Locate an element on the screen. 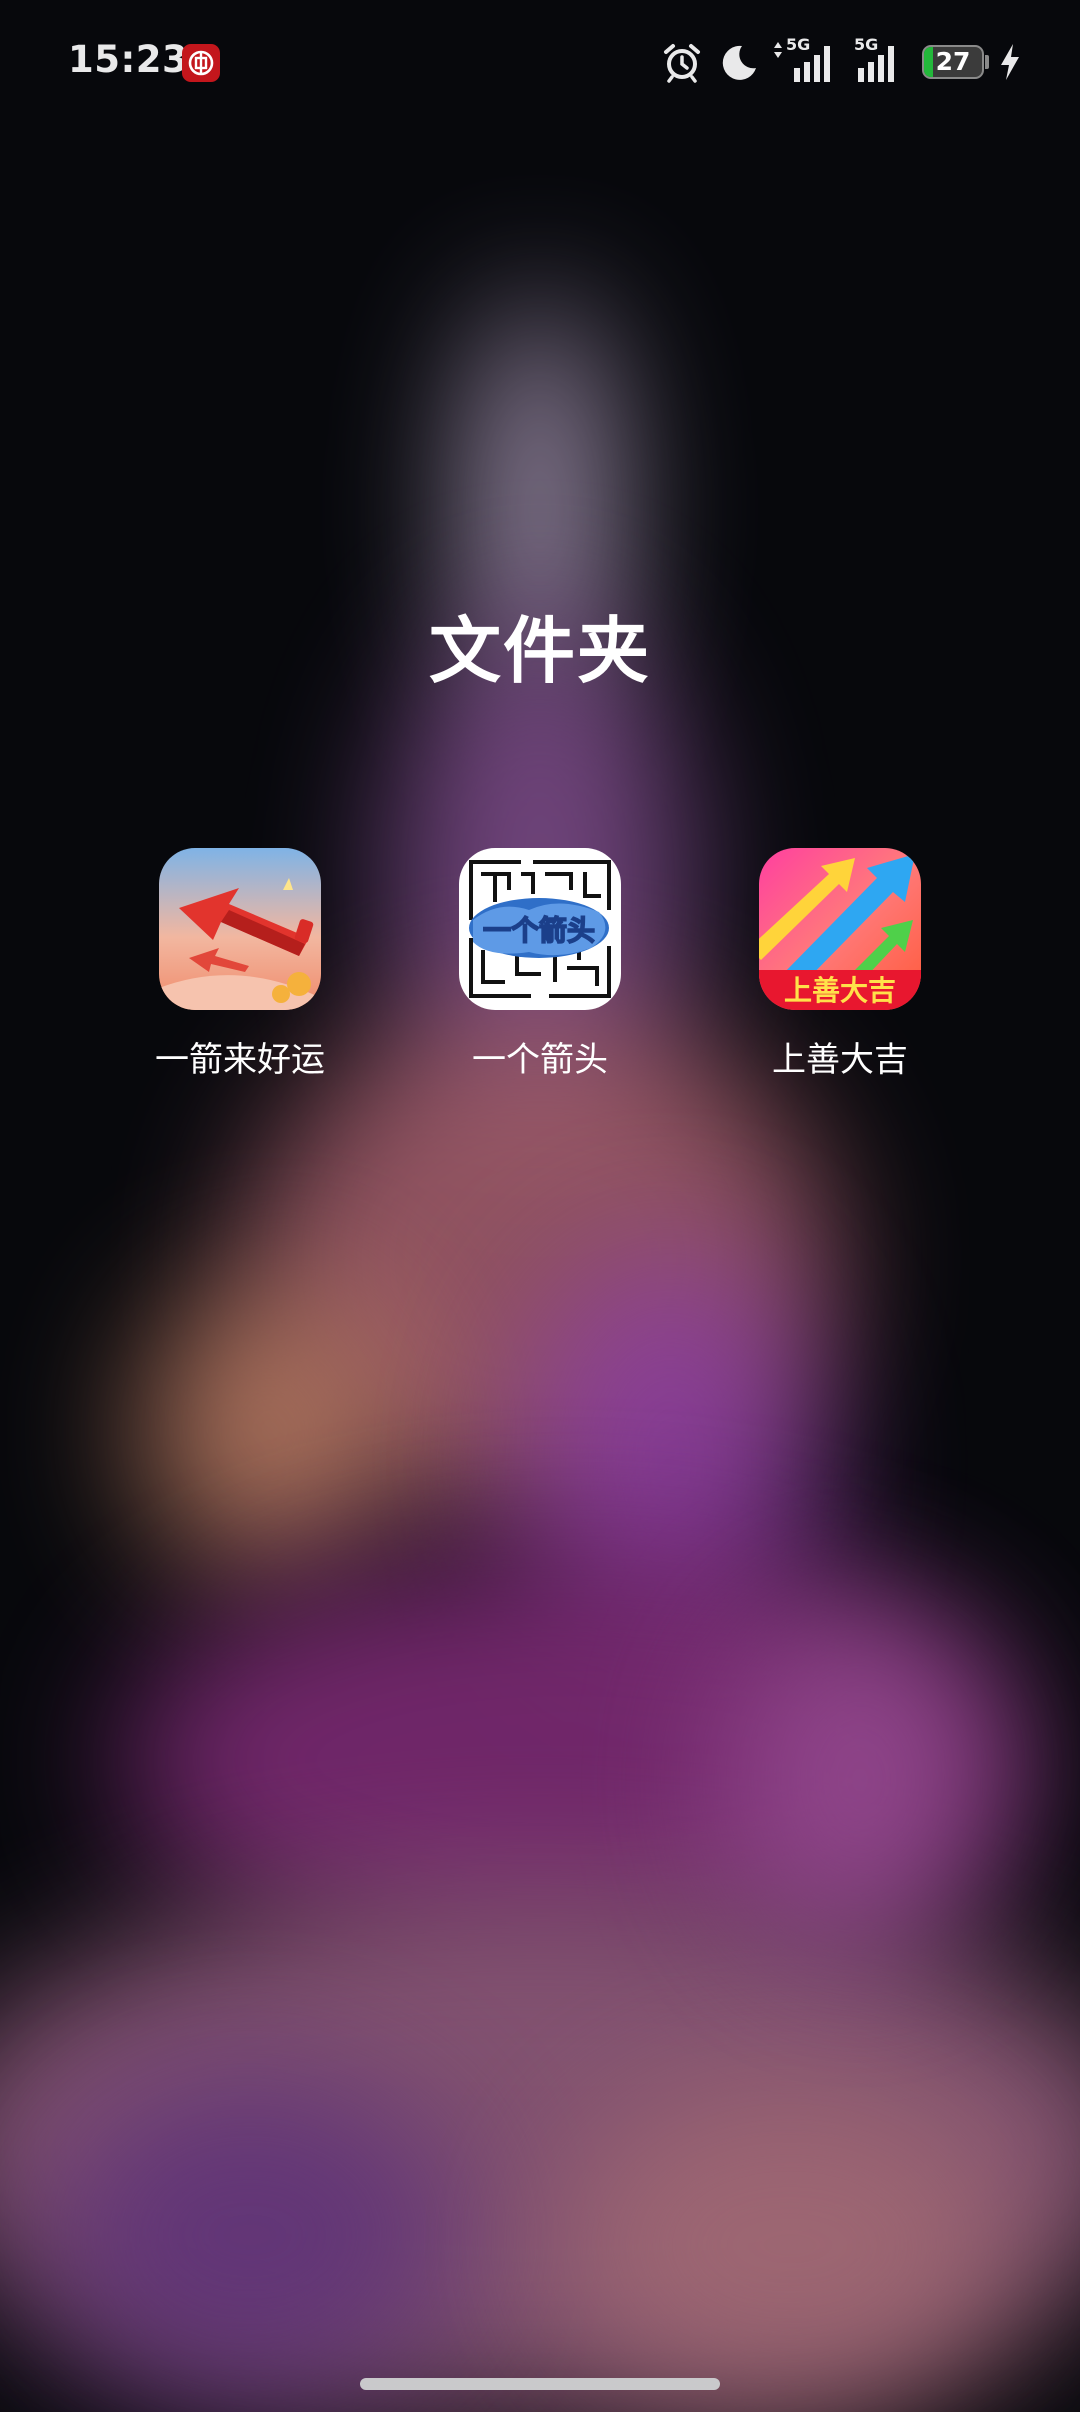  app-yijian-laihaoyun: 一箭来好运 is located at coordinates (240, 964).